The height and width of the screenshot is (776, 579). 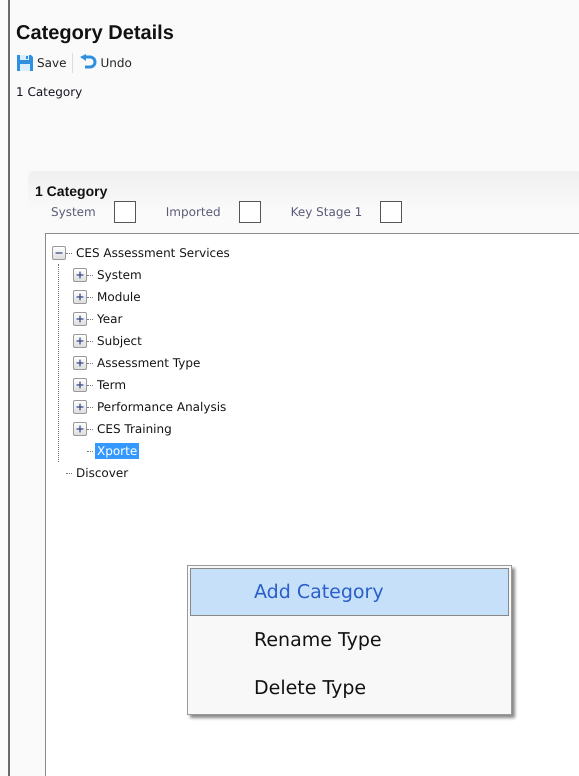 I want to click on tree-item: Year, so click(x=109, y=319).